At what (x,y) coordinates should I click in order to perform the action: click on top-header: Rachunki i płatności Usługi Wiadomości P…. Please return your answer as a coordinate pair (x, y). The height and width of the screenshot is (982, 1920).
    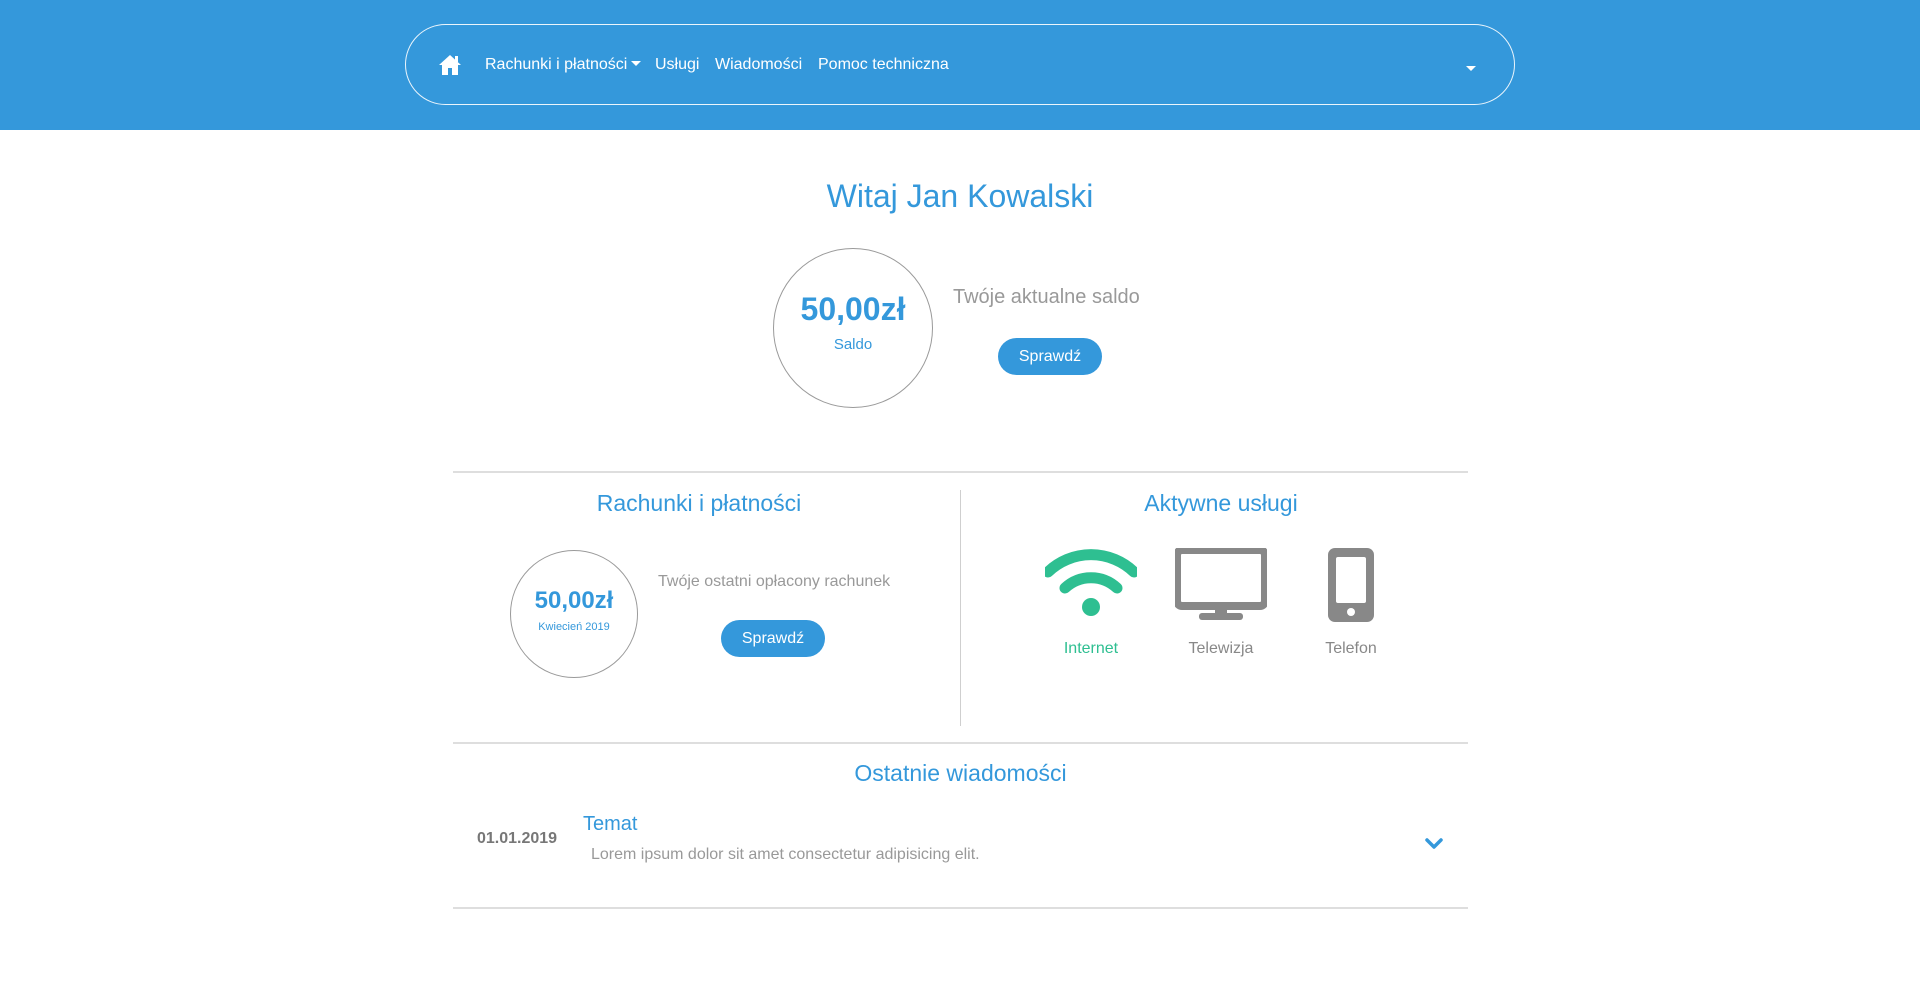
    Looking at the image, I should click on (960, 65).